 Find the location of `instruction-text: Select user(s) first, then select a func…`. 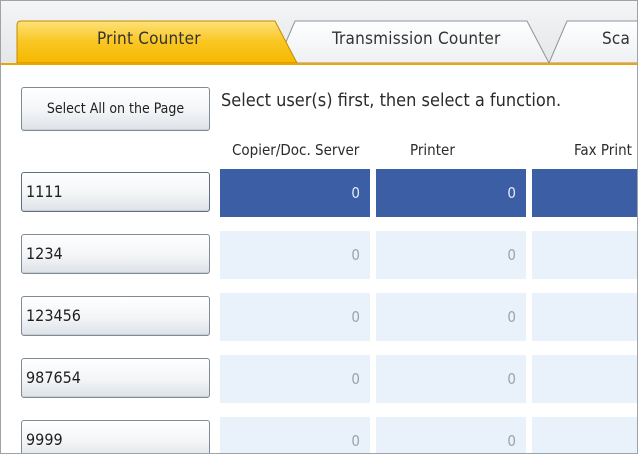

instruction-text: Select user(s) first, then select a func… is located at coordinates (391, 100).